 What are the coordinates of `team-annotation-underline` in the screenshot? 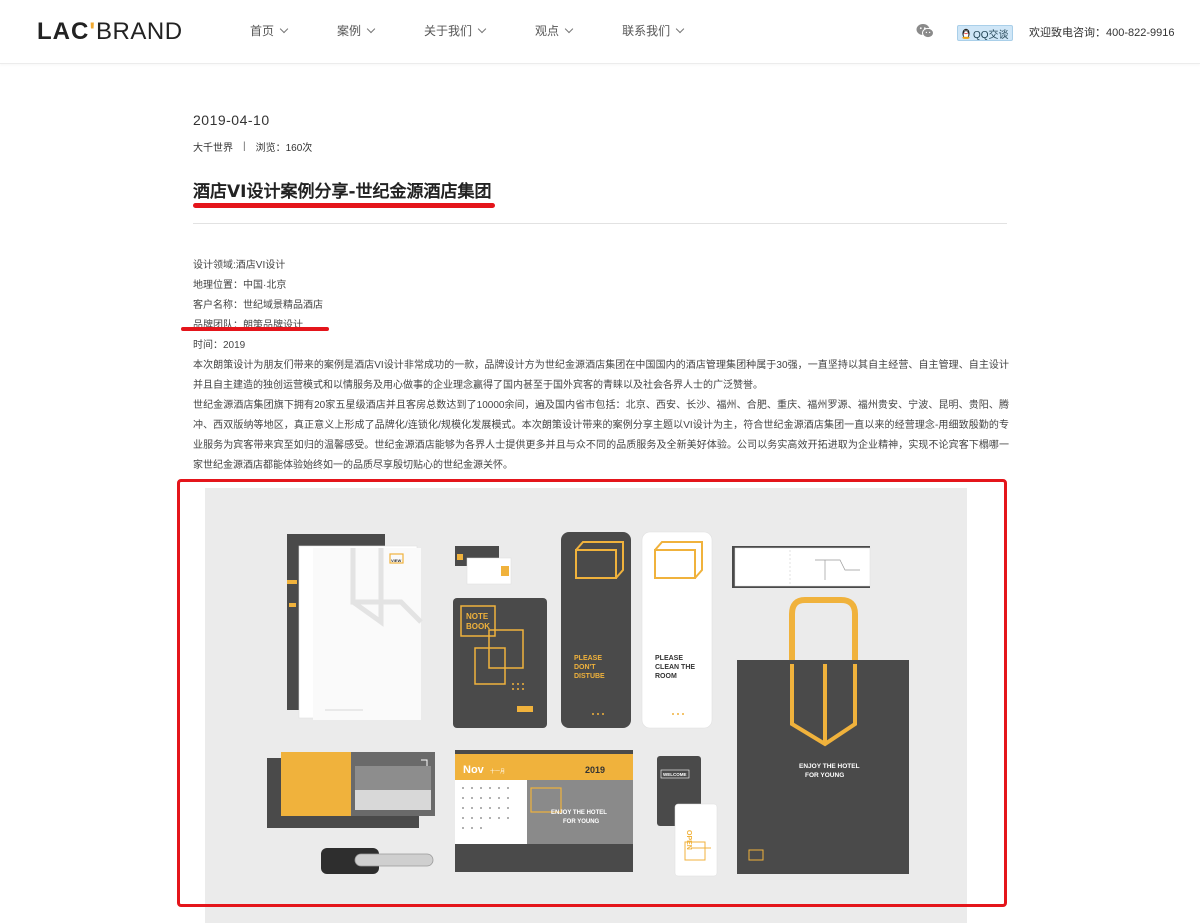 It's located at (255, 329).